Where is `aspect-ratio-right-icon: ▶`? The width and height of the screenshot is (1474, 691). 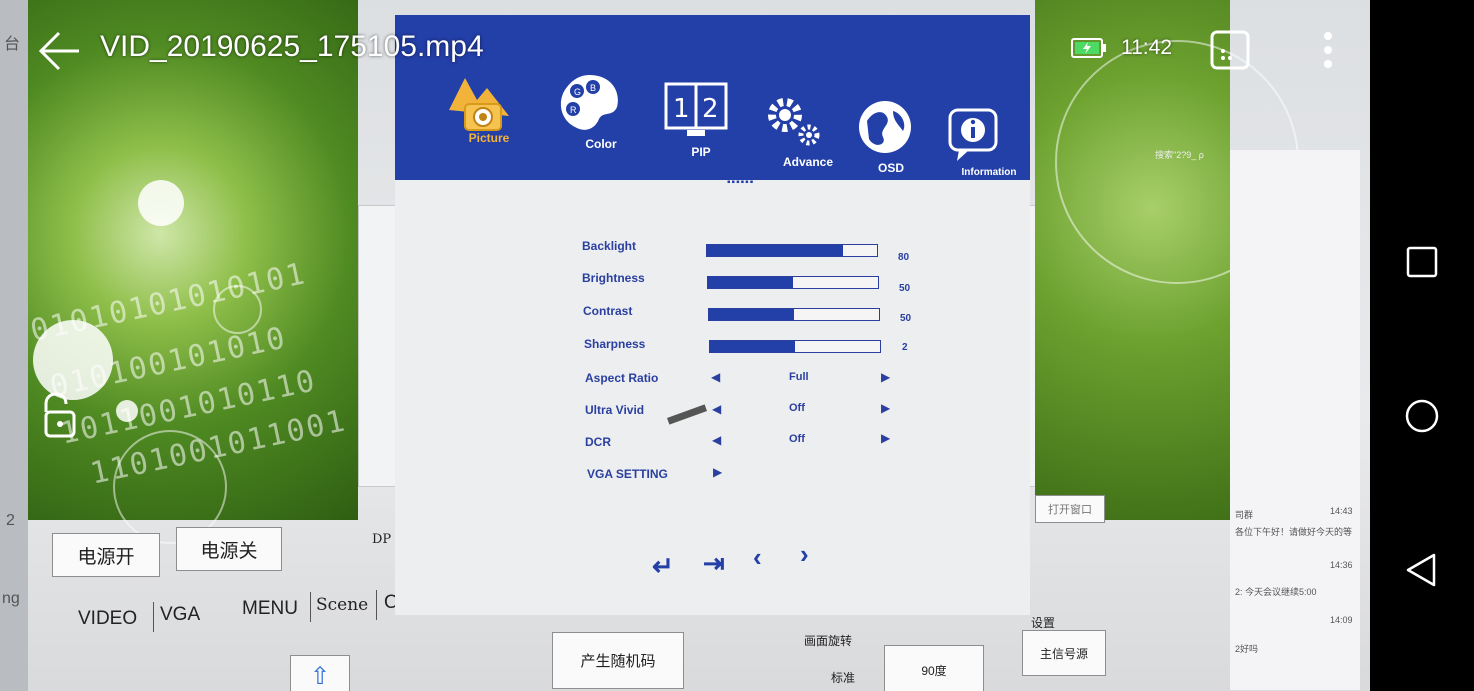 aspect-ratio-right-icon: ▶ is located at coordinates (885, 377).